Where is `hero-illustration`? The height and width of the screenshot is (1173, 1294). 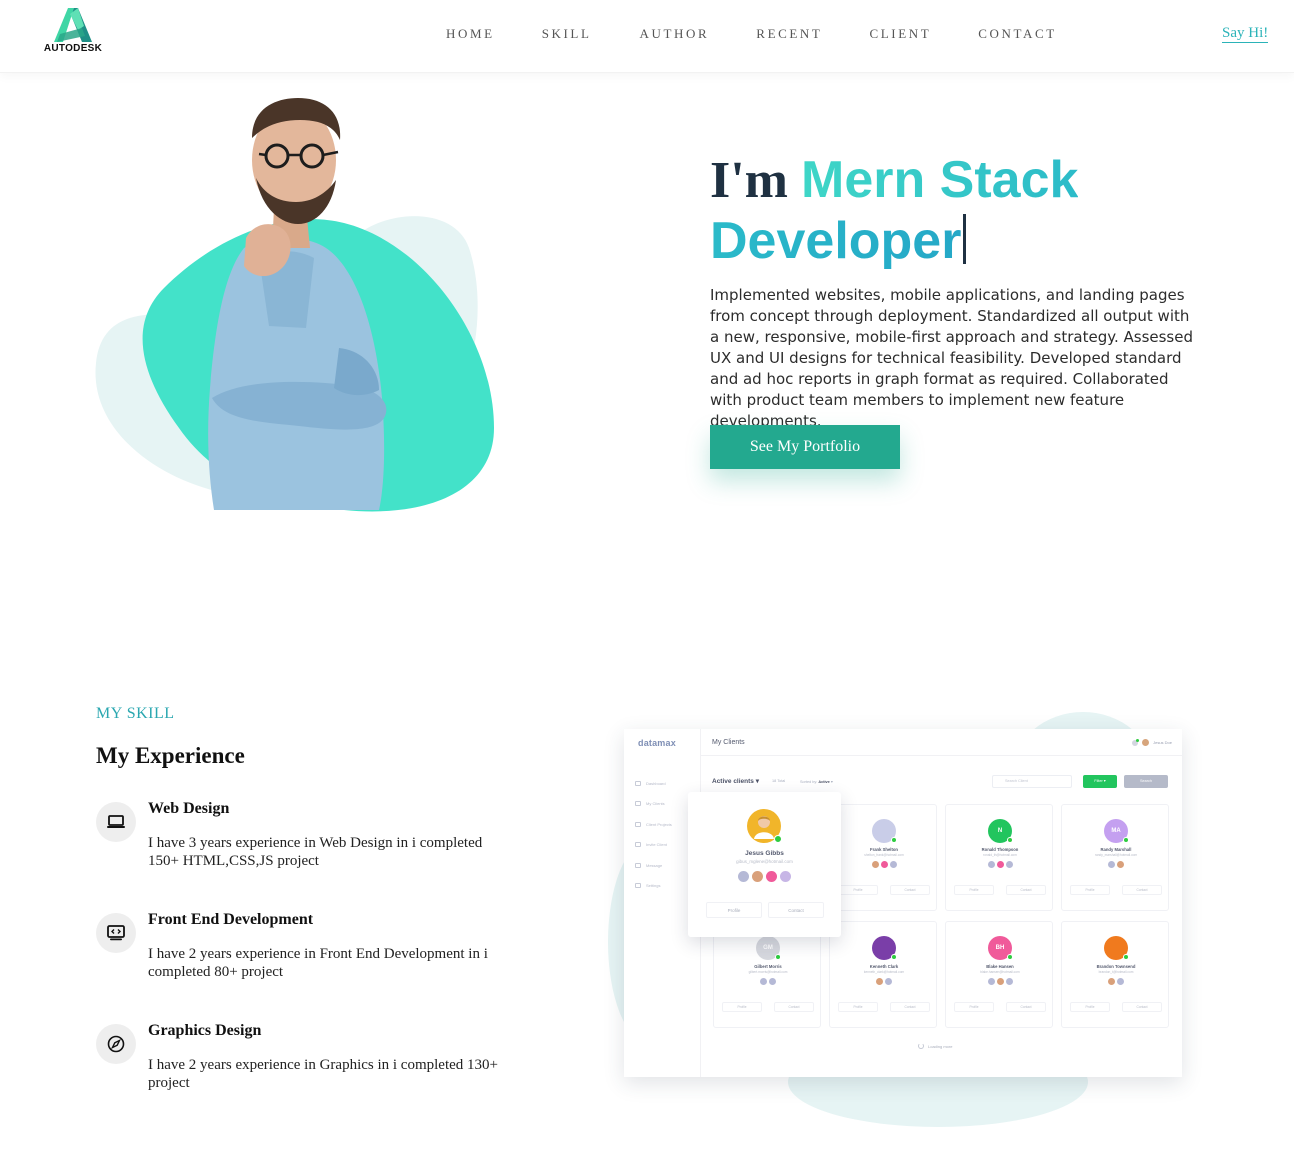
hero-illustration is located at coordinates (294, 305).